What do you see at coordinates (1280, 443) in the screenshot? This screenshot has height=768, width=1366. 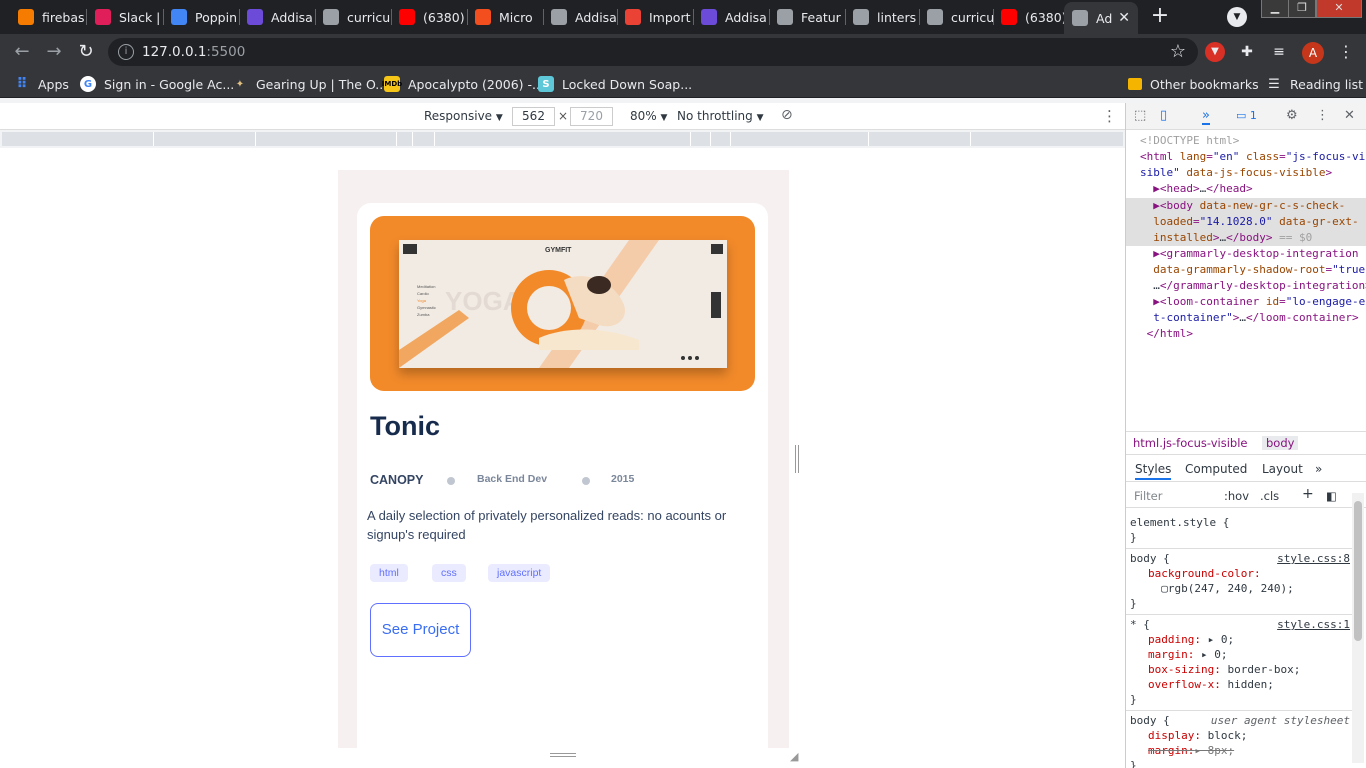 I see `crumb-body: body` at bounding box center [1280, 443].